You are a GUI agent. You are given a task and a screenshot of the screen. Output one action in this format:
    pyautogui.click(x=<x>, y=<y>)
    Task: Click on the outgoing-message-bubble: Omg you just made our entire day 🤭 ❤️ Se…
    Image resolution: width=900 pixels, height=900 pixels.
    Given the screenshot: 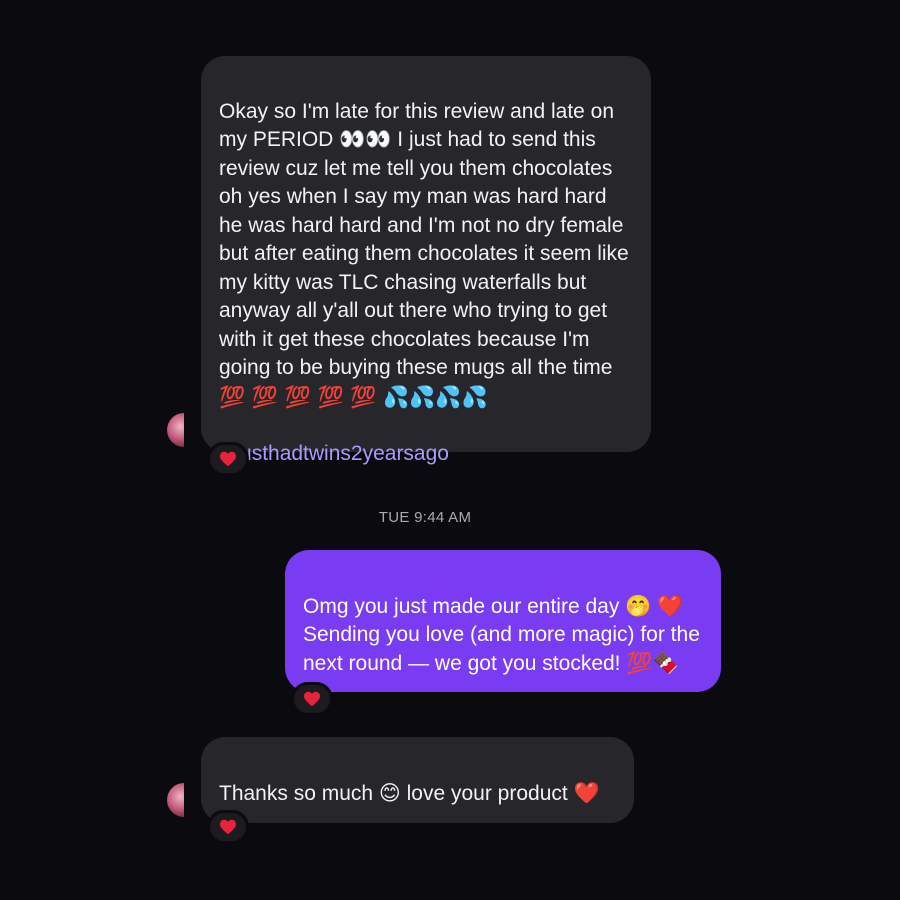 What is the action you would take?
    pyautogui.click(x=503, y=621)
    